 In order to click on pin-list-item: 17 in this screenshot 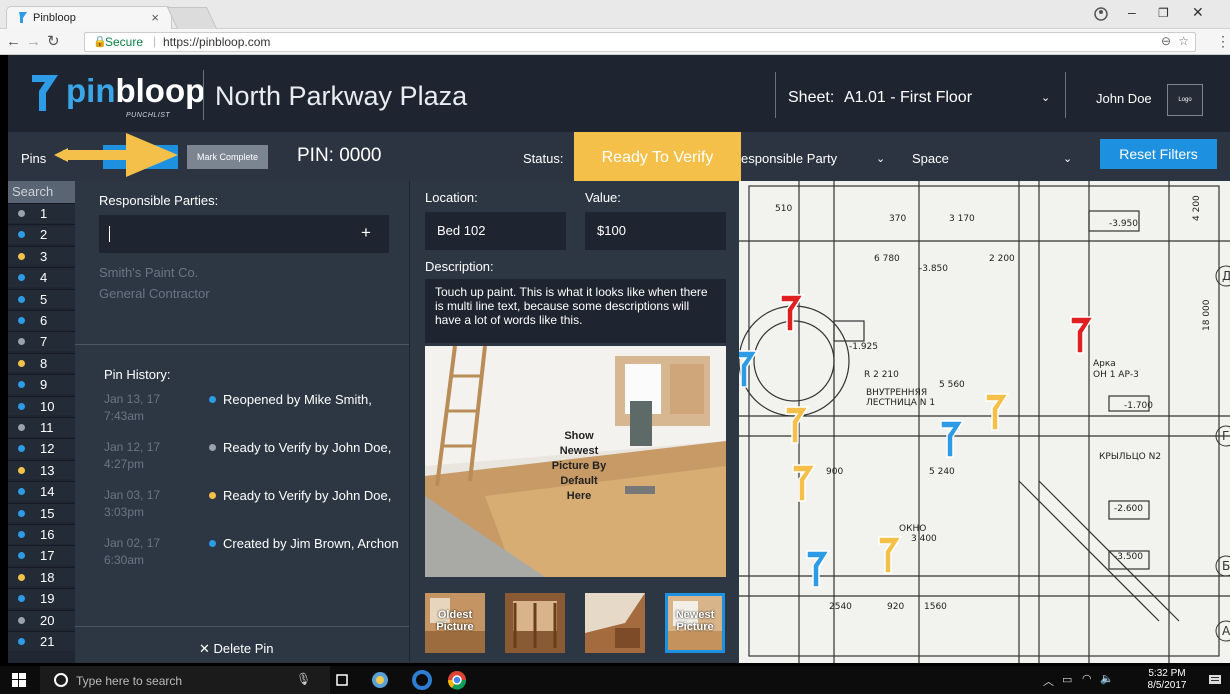, I will do `click(41, 555)`.